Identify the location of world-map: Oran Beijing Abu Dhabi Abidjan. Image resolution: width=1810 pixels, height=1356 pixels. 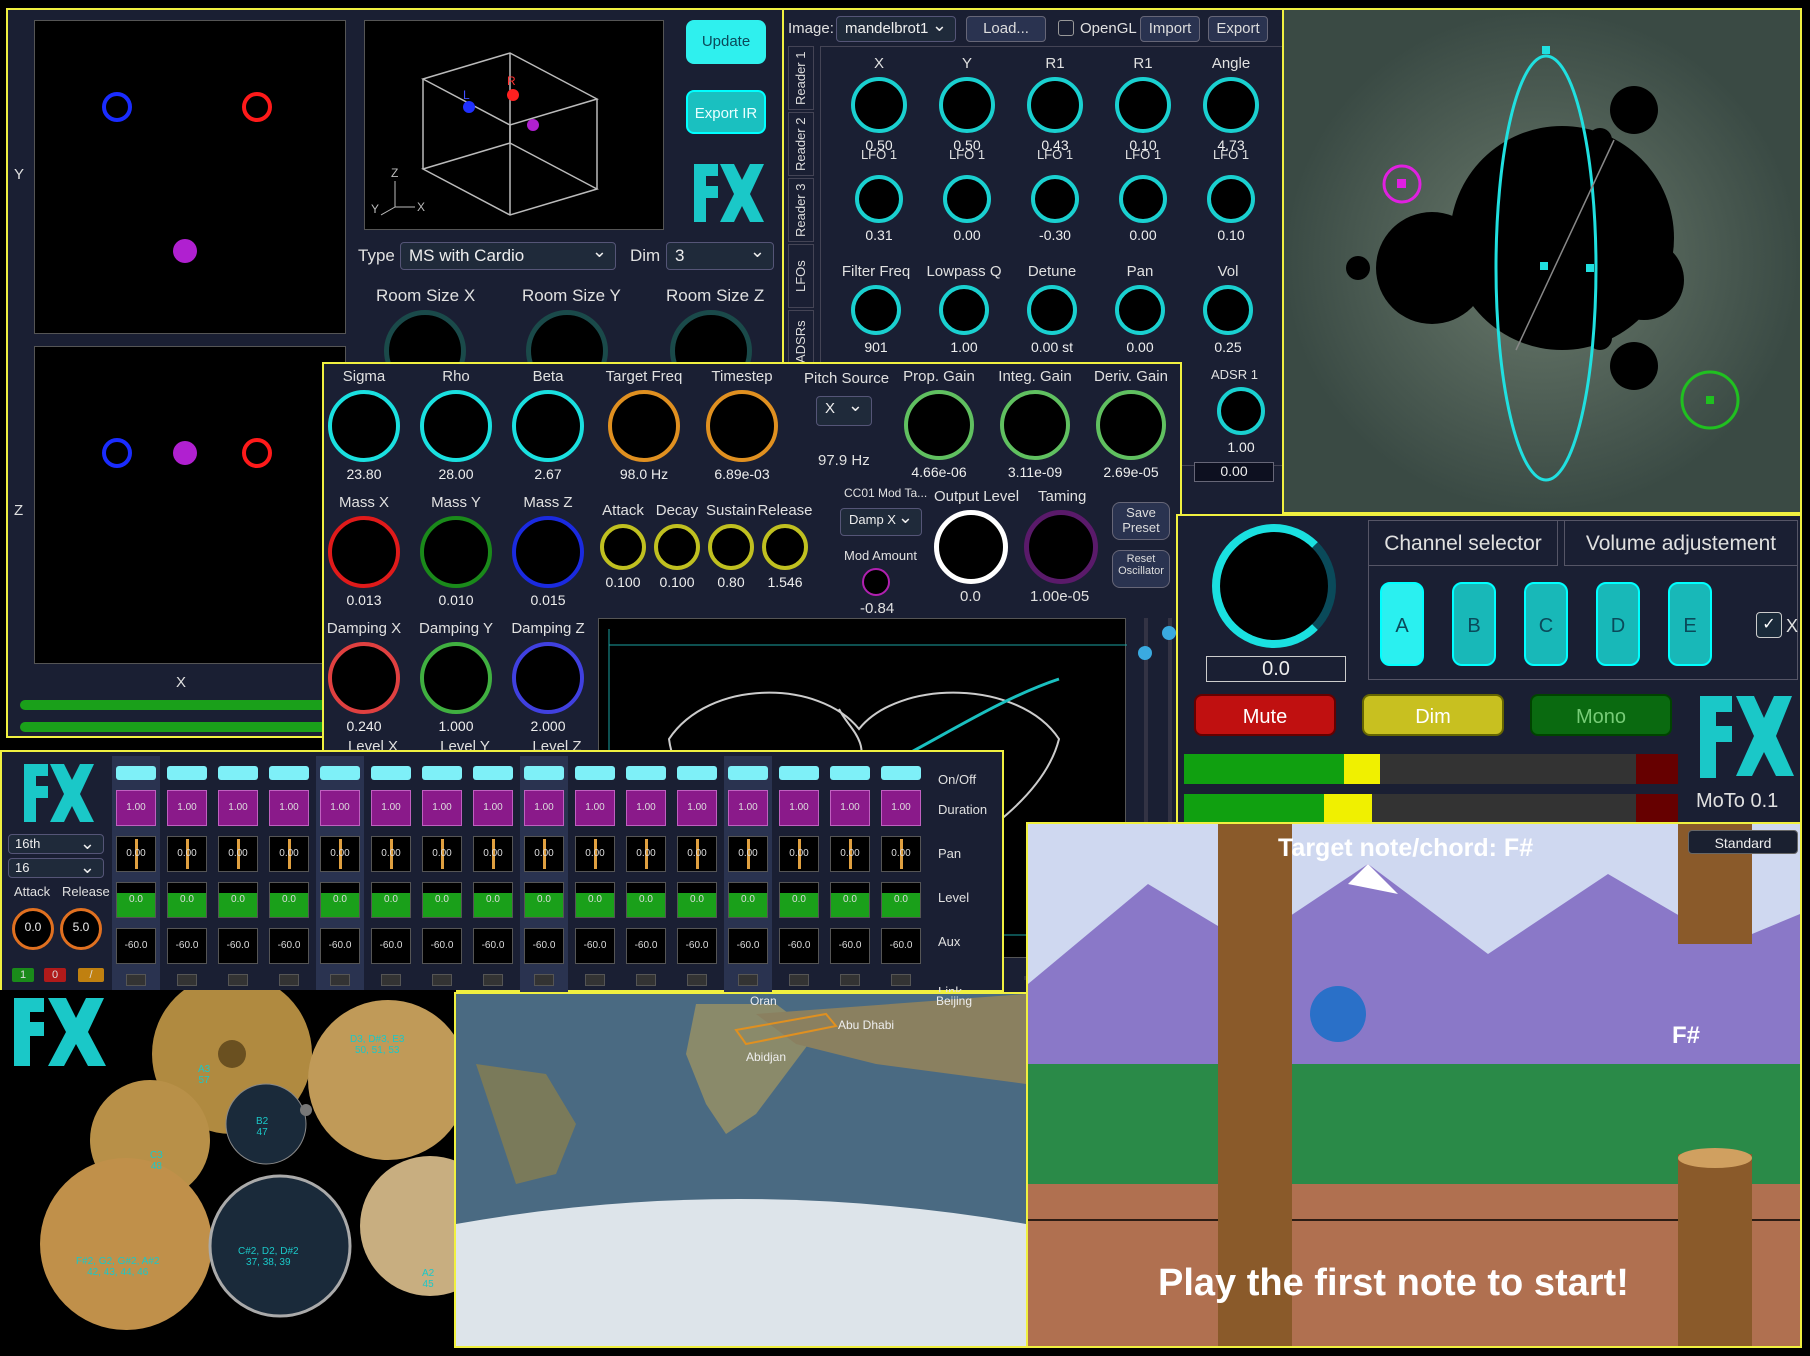
(741, 1170).